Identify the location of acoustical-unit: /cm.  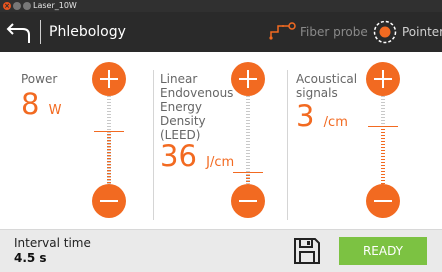
(335, 122).